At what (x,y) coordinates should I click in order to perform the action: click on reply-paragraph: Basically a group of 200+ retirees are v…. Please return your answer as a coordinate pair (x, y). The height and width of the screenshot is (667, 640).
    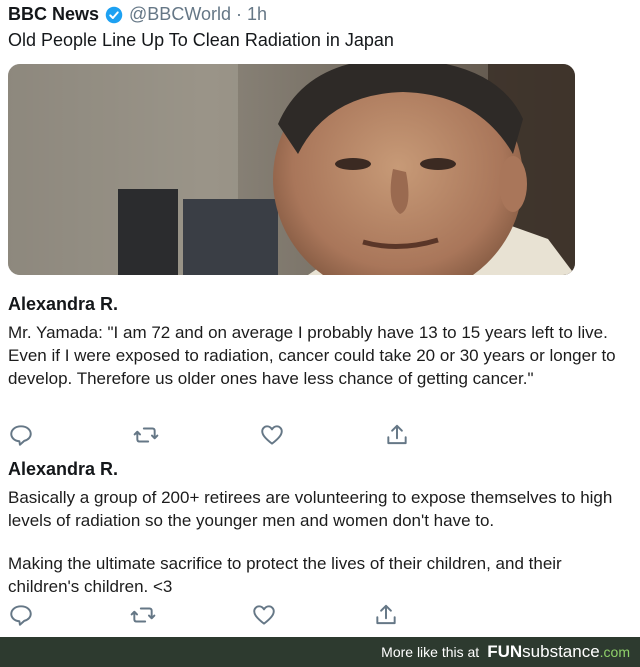
    Looking at the image, I should click on (310, 509).